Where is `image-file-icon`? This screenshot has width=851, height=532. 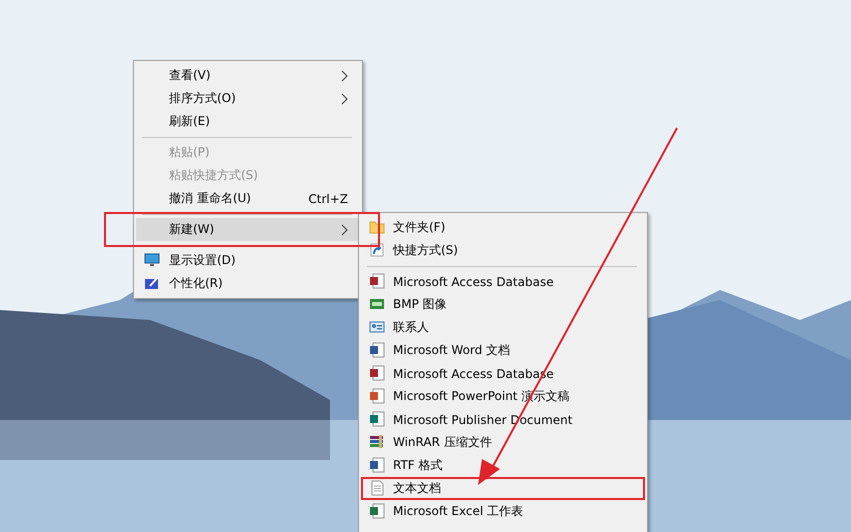 image-file-icon is located at coordinates (377, 304).